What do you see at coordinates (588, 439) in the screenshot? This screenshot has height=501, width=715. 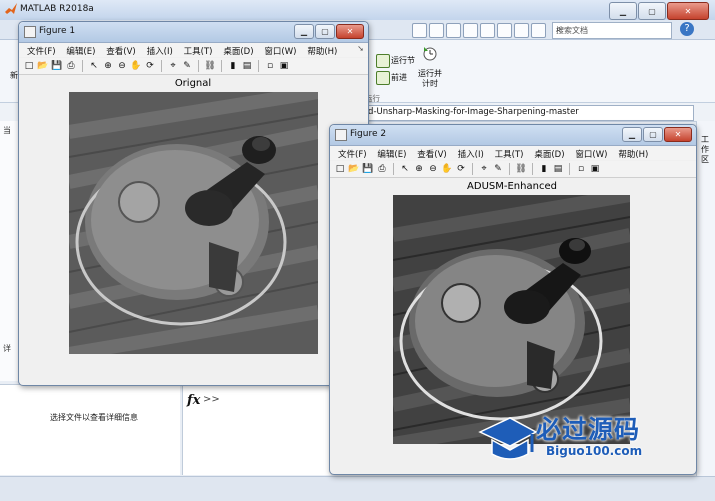 I see `watermark: 必过源码 Biguo100.com` at bounding box center [588, 439].